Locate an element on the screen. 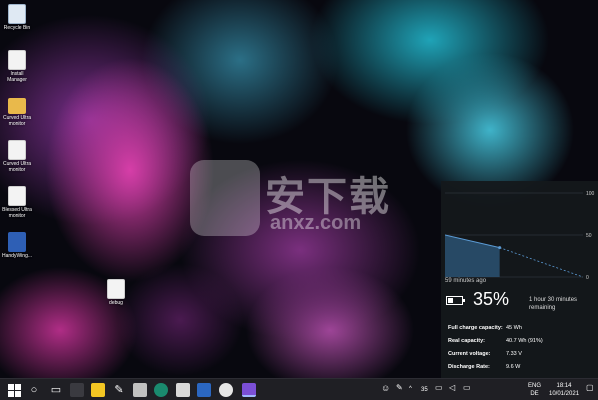  recycle-bin-icon is located at coordinates (17, 14).